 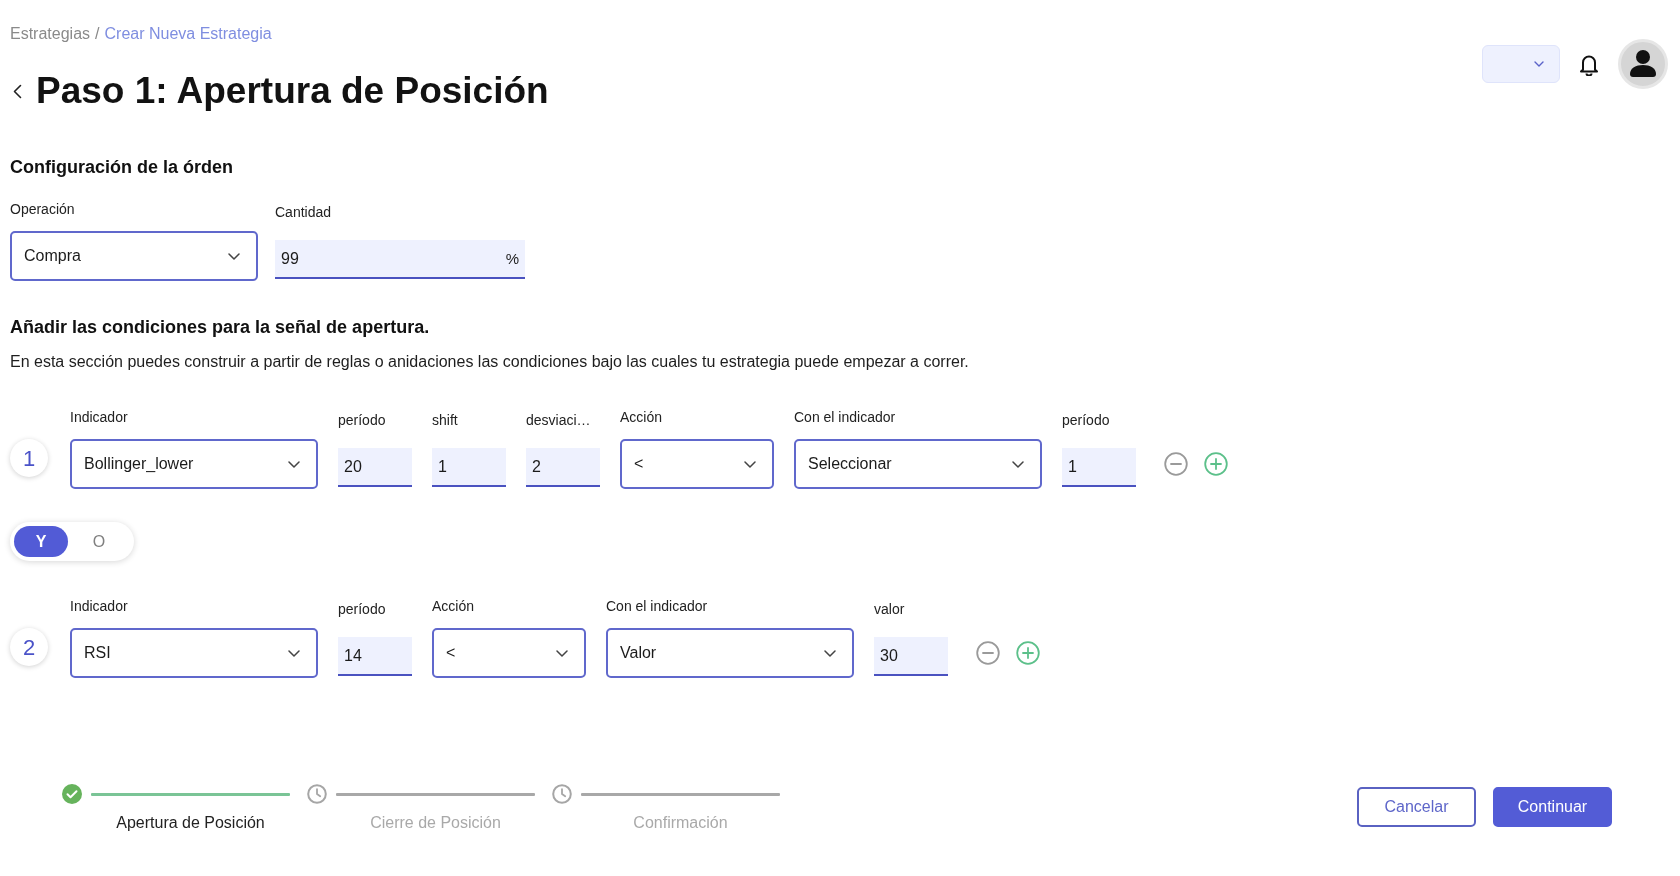 I want to click on step-label: Apertura de Posición, so click(x=190, y=823).